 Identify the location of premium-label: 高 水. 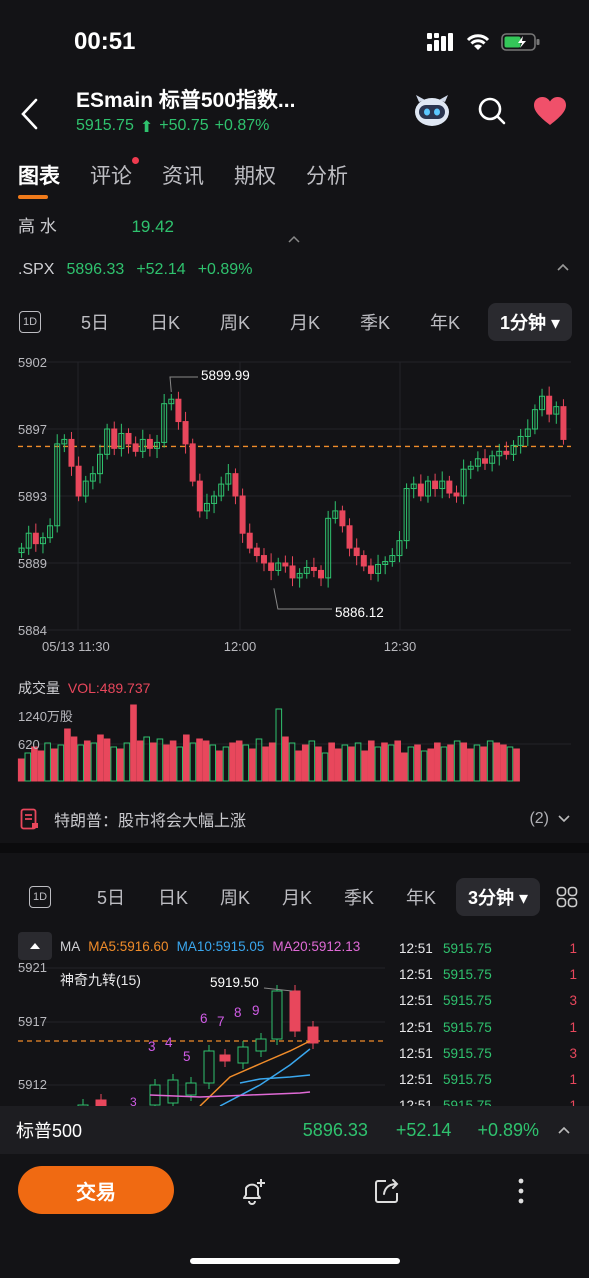
(37, 226).